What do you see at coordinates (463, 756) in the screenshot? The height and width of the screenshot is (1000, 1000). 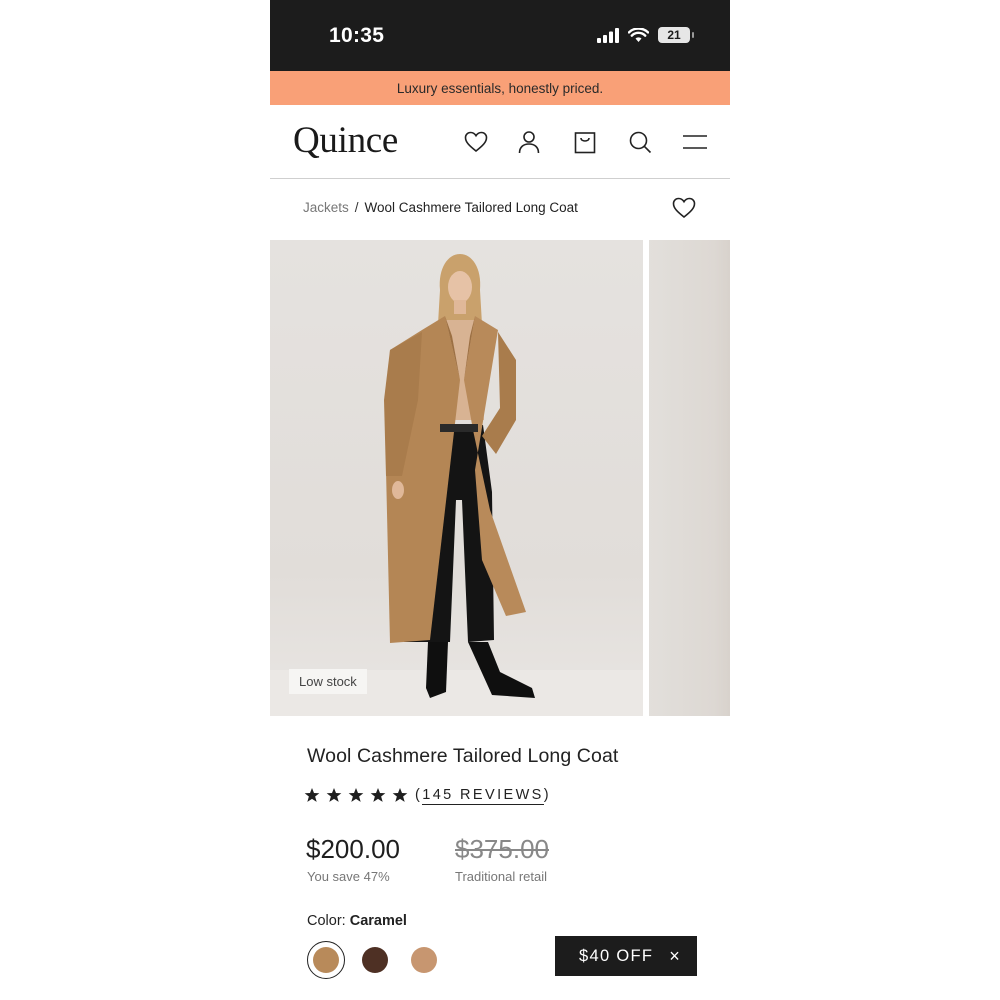 I see `product-title: Wool Cashmere Tailored Long Coat` at bounding box center [463, 756].